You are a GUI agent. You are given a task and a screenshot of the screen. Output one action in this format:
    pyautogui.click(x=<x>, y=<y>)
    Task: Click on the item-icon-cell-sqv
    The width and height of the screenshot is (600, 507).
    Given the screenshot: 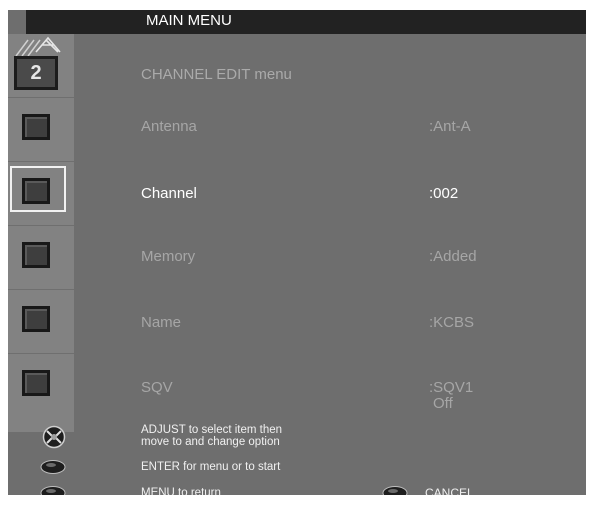 What is the action you would take?
    pyautogui.click(x=41, y=386)
    